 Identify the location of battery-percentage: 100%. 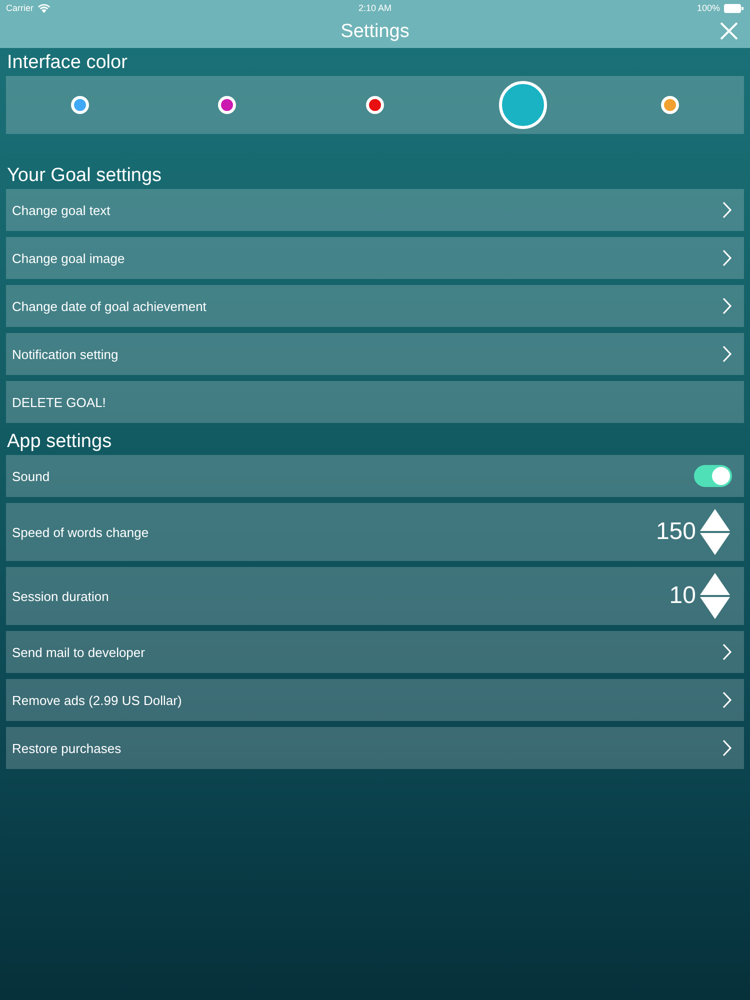
(708, 8).